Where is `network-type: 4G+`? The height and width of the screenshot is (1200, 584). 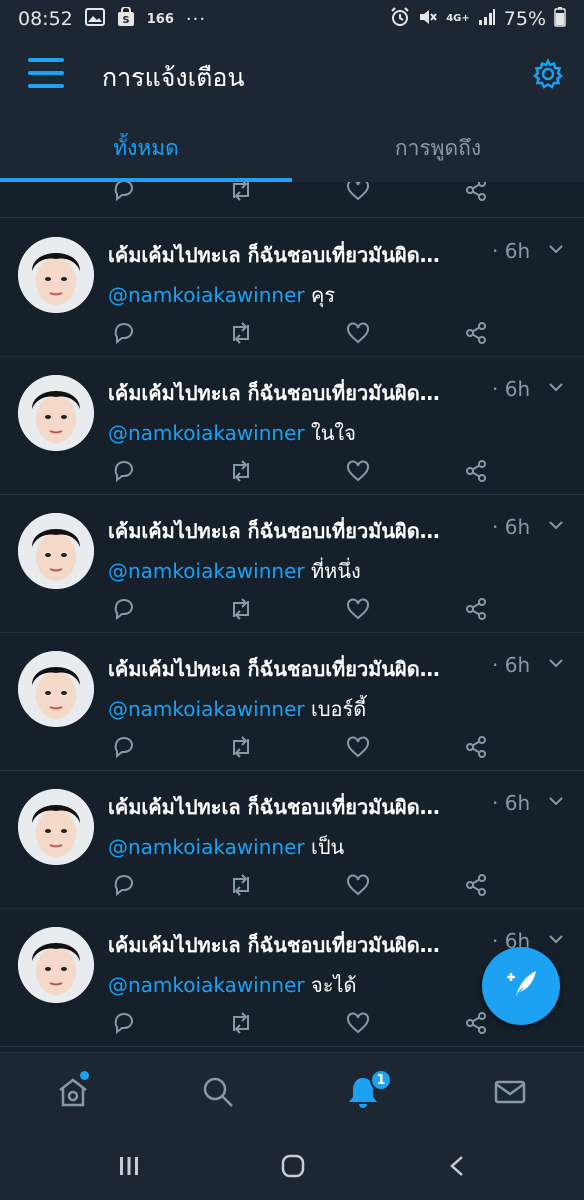 network-type: 4G+ is located at coordinates (458, 18).